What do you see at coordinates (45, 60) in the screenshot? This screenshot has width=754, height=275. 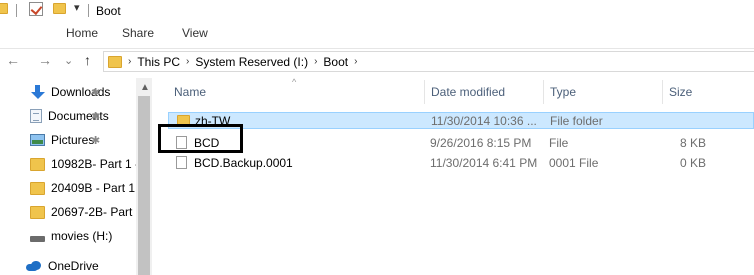 I see `forward-arrow-icon: →` at bounding box center [45, 60].